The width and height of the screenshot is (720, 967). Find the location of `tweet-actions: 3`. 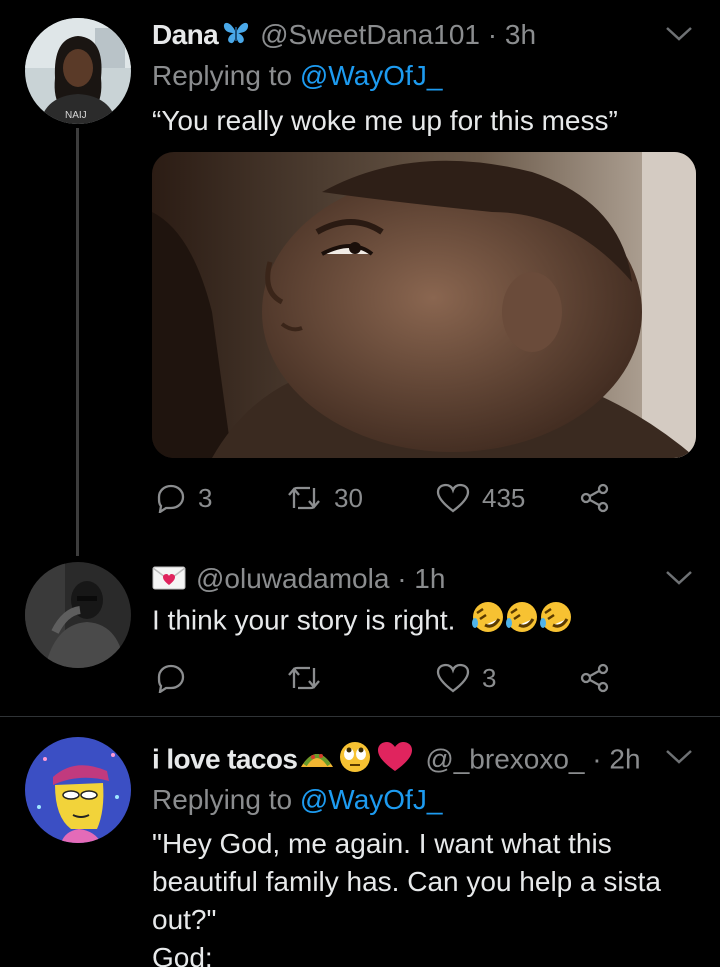

tweet-actions: 3 is located at coordinates (387, 678).